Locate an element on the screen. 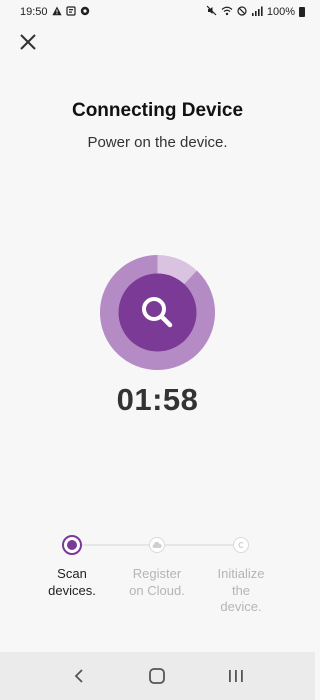 Image resolution: width=320 pixels, height=700 pixels. close-icon is located at coordinates (28, 42).